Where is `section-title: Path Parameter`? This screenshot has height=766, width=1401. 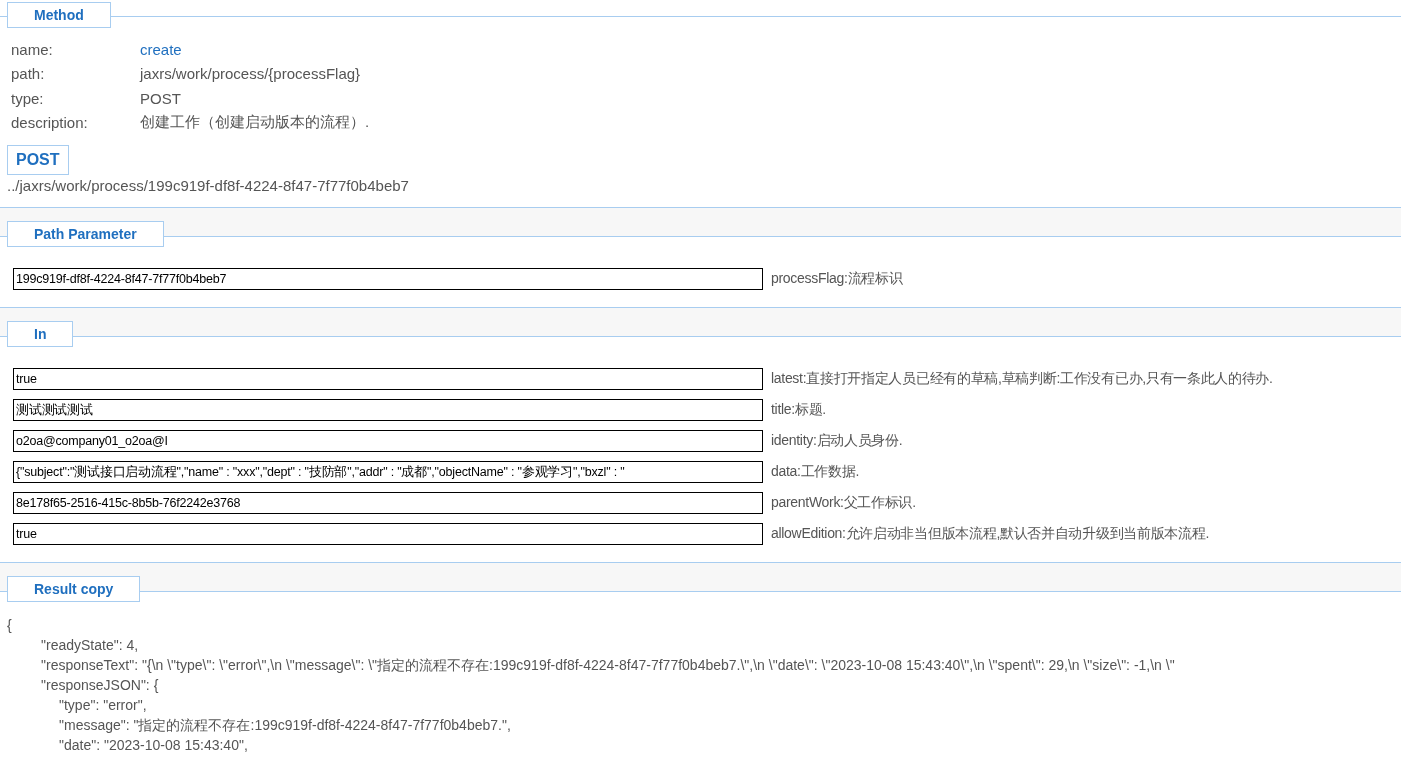 section-title: Path Parameter is located at coordinates (85, 234).